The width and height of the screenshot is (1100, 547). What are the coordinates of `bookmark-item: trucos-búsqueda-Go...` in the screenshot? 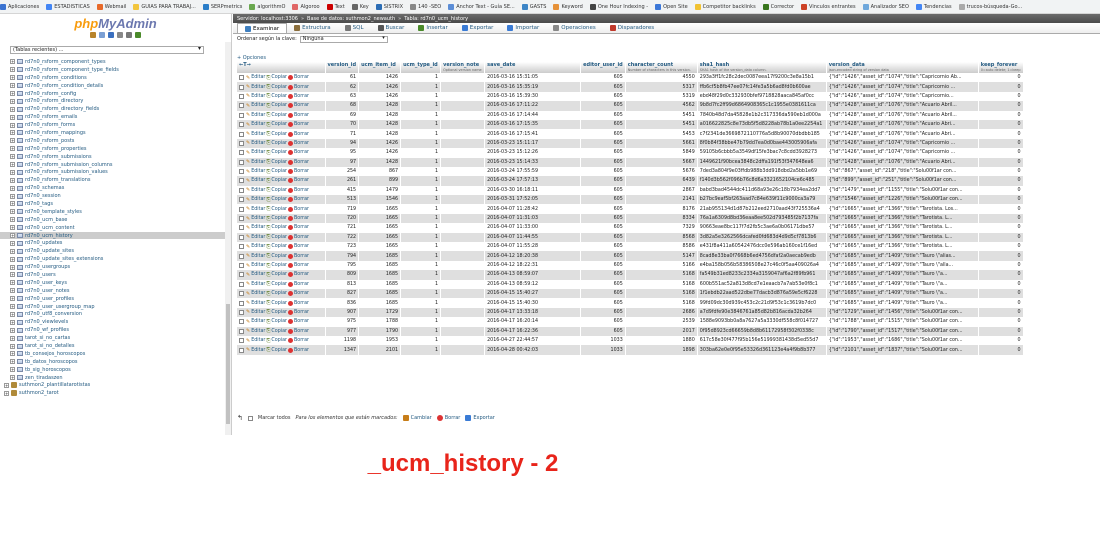 It's located at (990, 6).